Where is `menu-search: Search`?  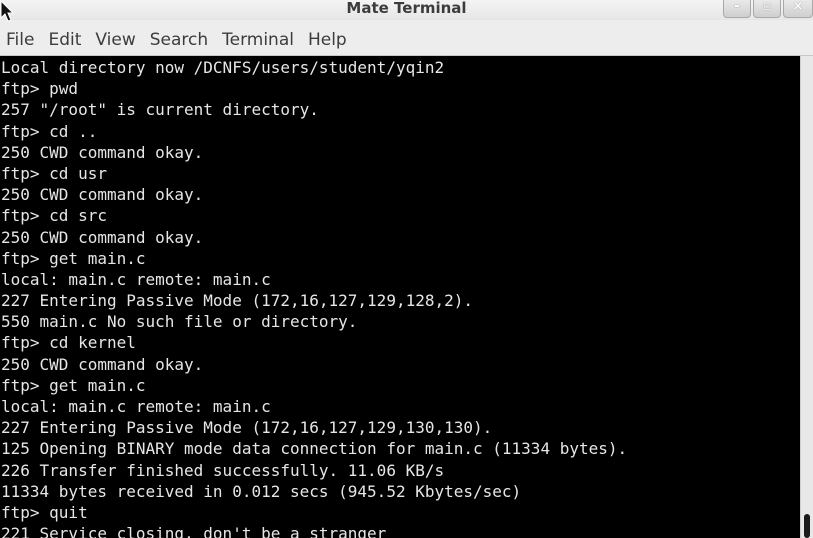 menu-search: Search is located at coordinates (179, 40).